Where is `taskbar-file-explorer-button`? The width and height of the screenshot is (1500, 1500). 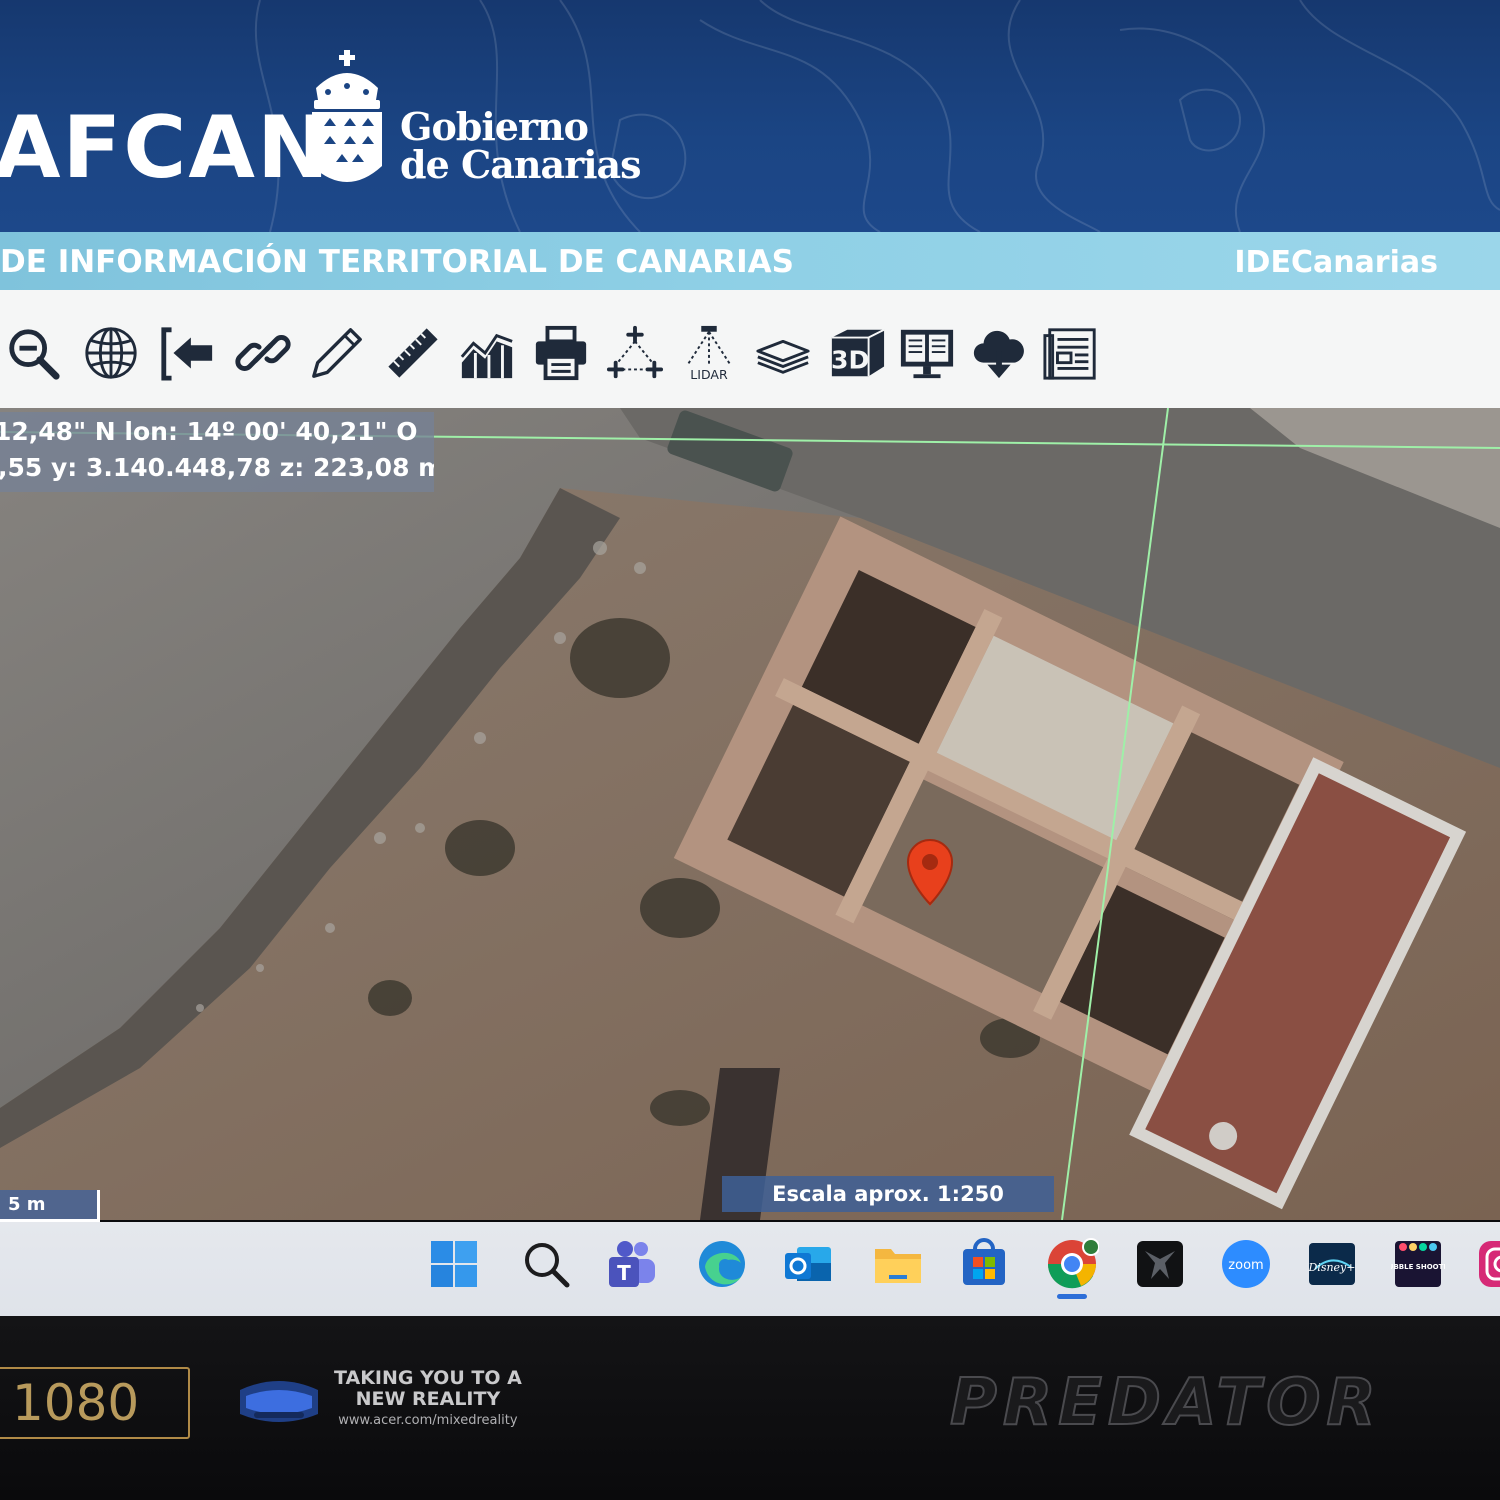
taskbar-file-explorer-button is located at coordinates (898, 1264).